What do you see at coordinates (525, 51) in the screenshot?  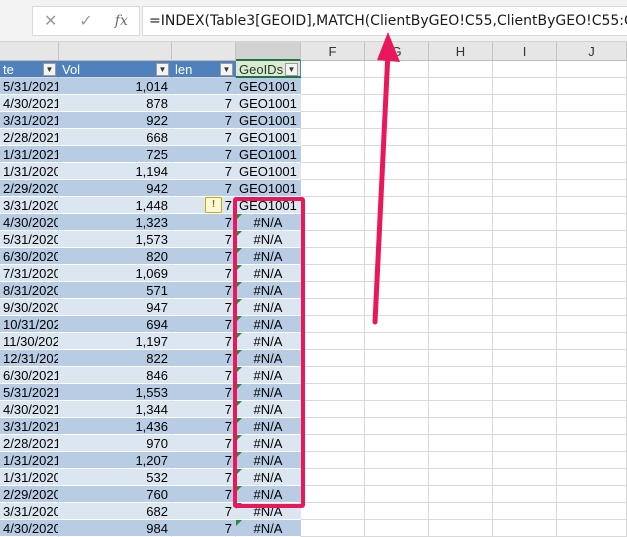 I see `col-header-i: I` at bounding box center [525, 51].